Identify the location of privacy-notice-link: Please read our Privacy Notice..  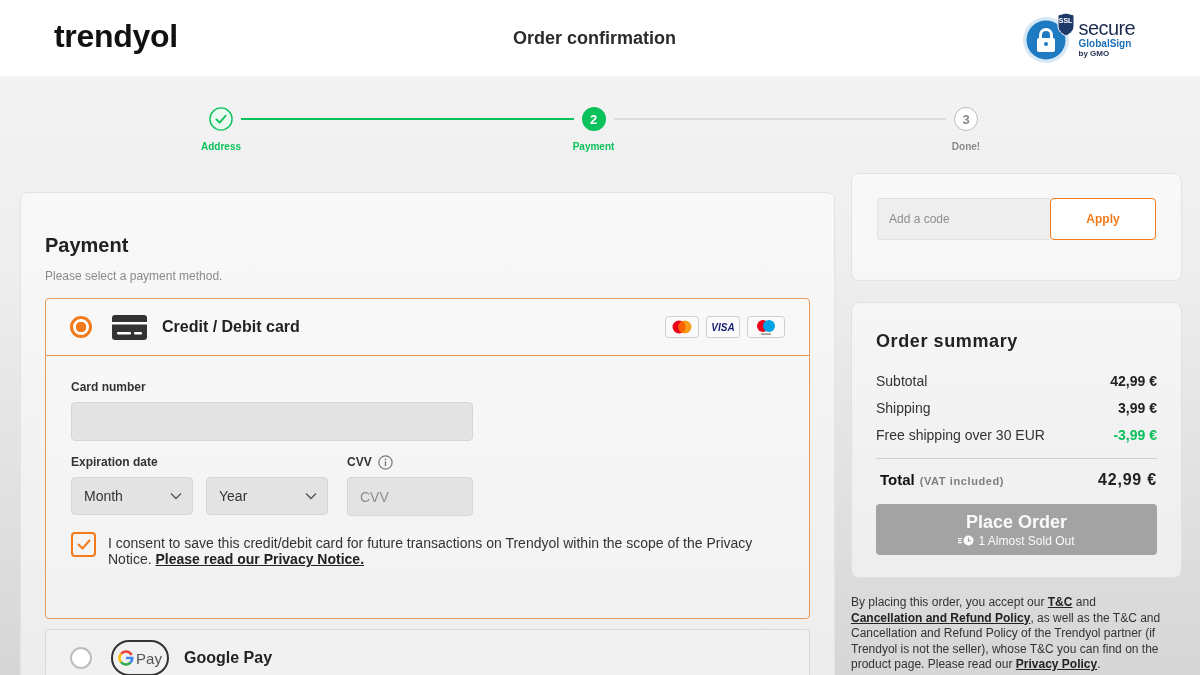
(260, 559).